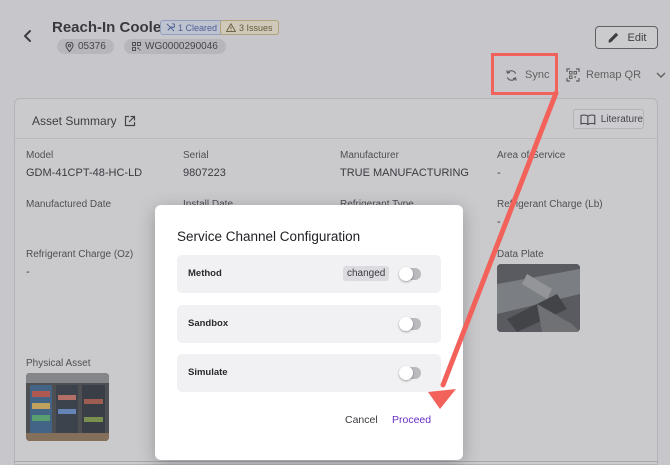 This screenshot has width=670, height=465. I want to click on annotation-arrow, so click(493, 249).